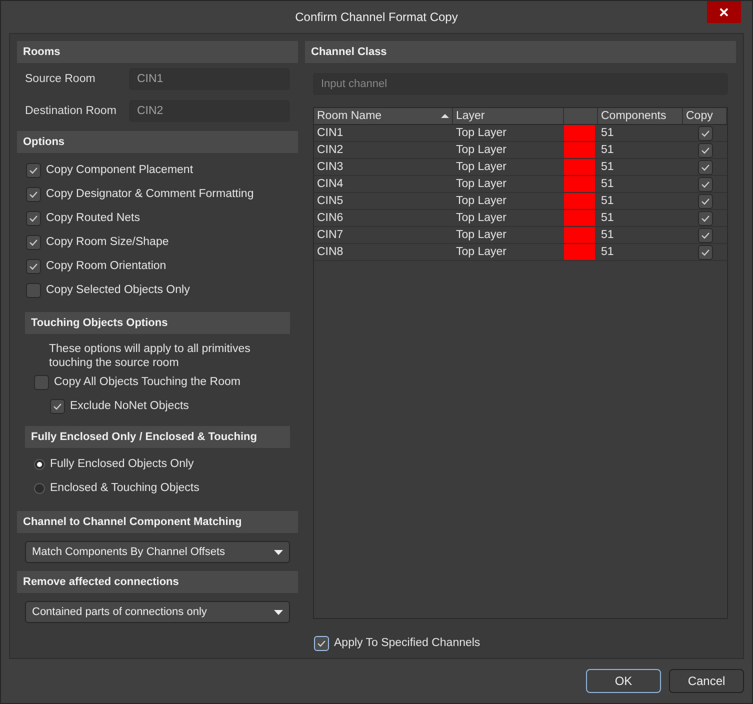 Image resolution: width=753 pixels, height=704 pixels. Describe the element at coordinates (93, 218) in the screenshot. I see `option-label: Copy Routed Nets` at that location.